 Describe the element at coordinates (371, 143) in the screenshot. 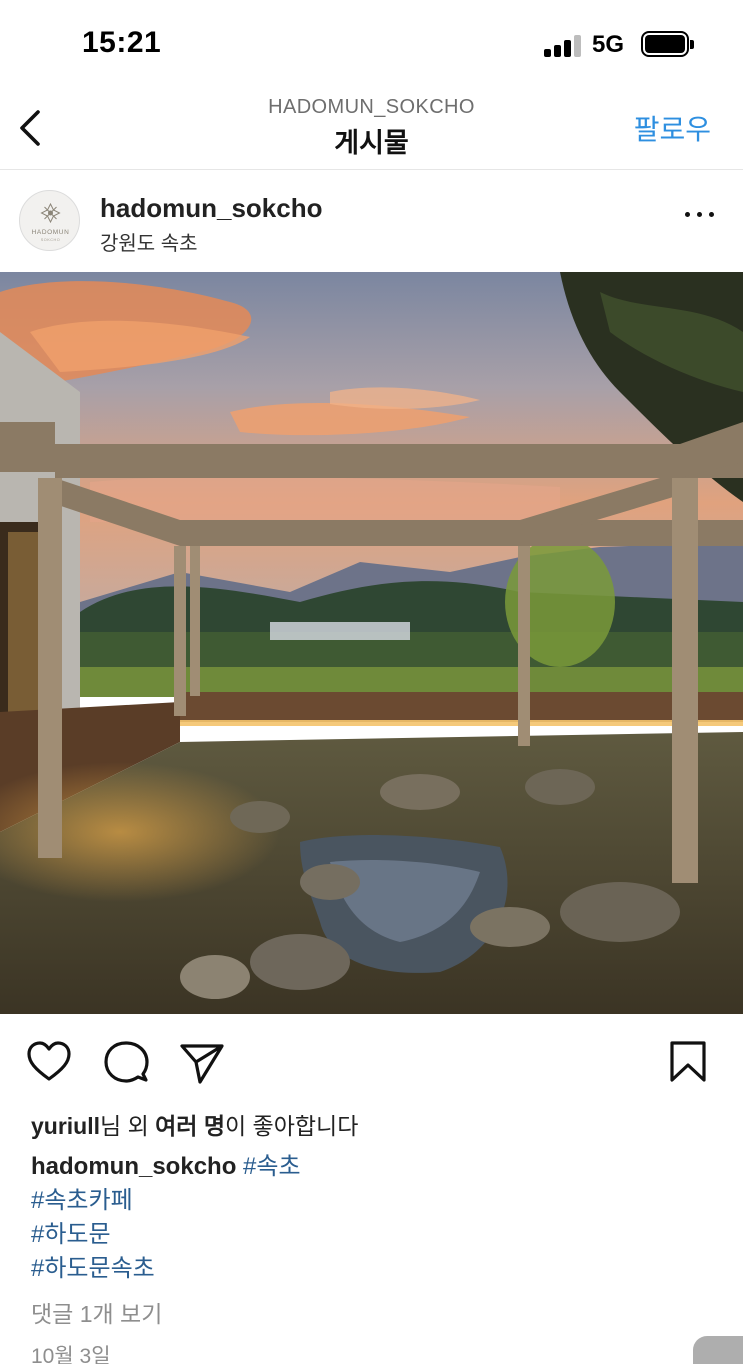

I see `page-title: 게시물` at that location.